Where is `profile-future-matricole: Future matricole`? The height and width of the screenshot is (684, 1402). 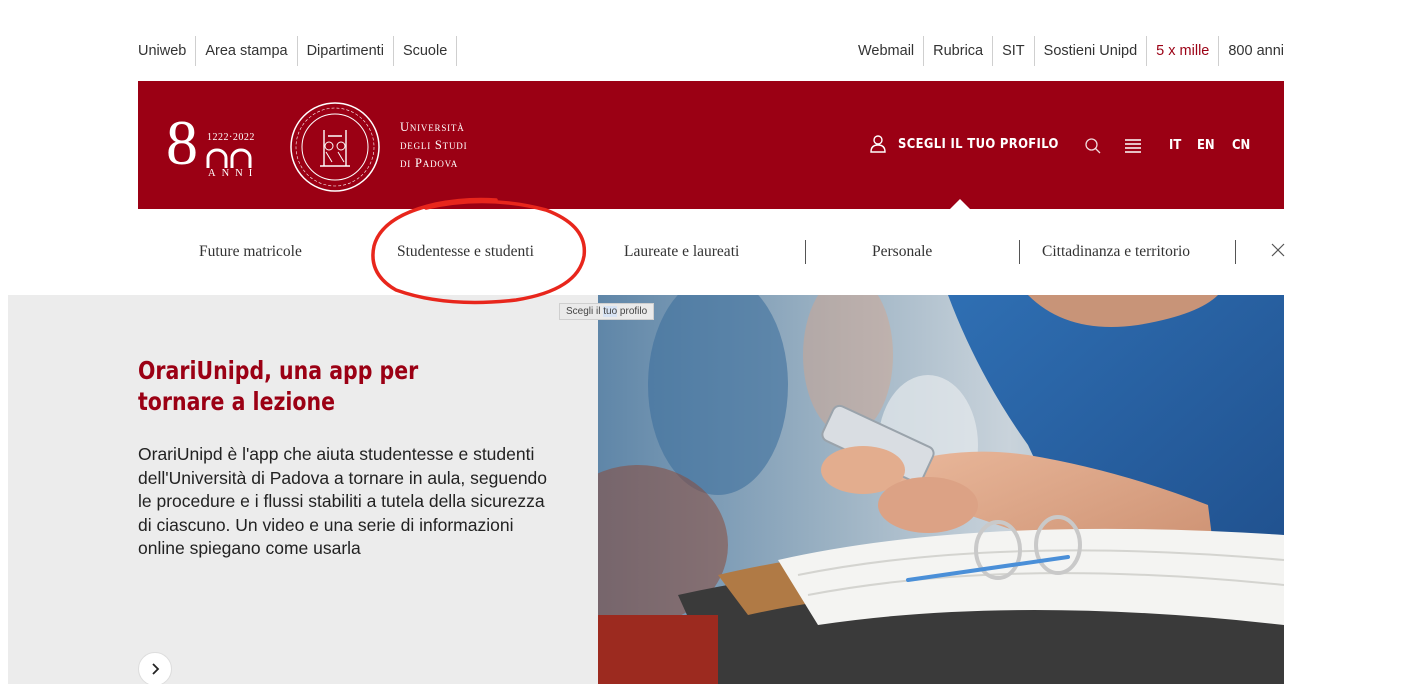
profile-future-matricole: Future matricole is located at coordinates (250, 252).